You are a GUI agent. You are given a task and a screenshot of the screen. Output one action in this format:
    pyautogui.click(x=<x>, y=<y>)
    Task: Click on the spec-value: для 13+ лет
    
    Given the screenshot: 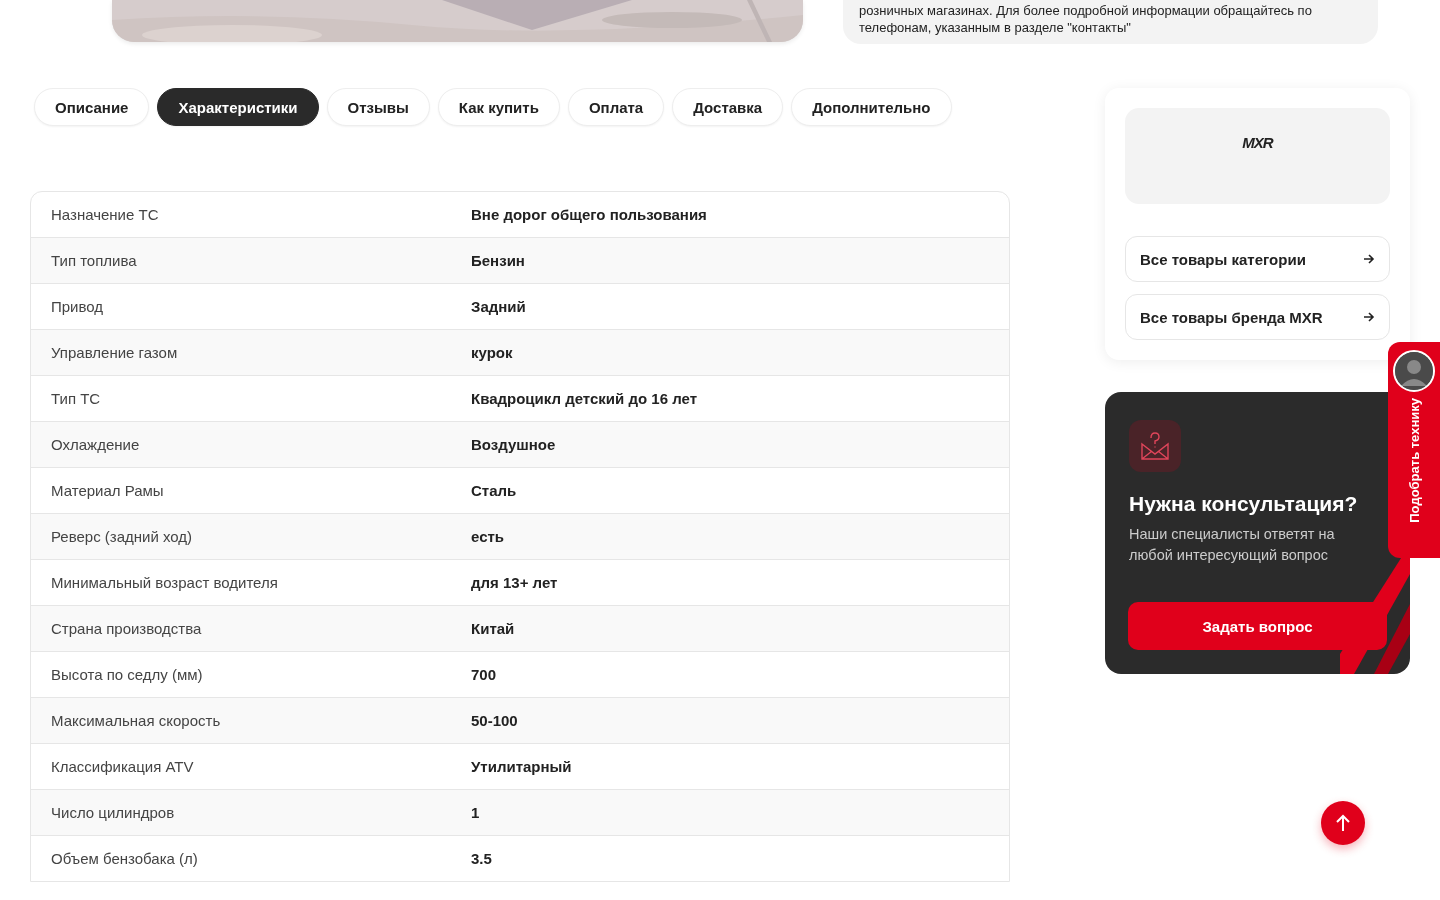 What is the action you would take?
    pyautogui.click(x=515, y=582)
    